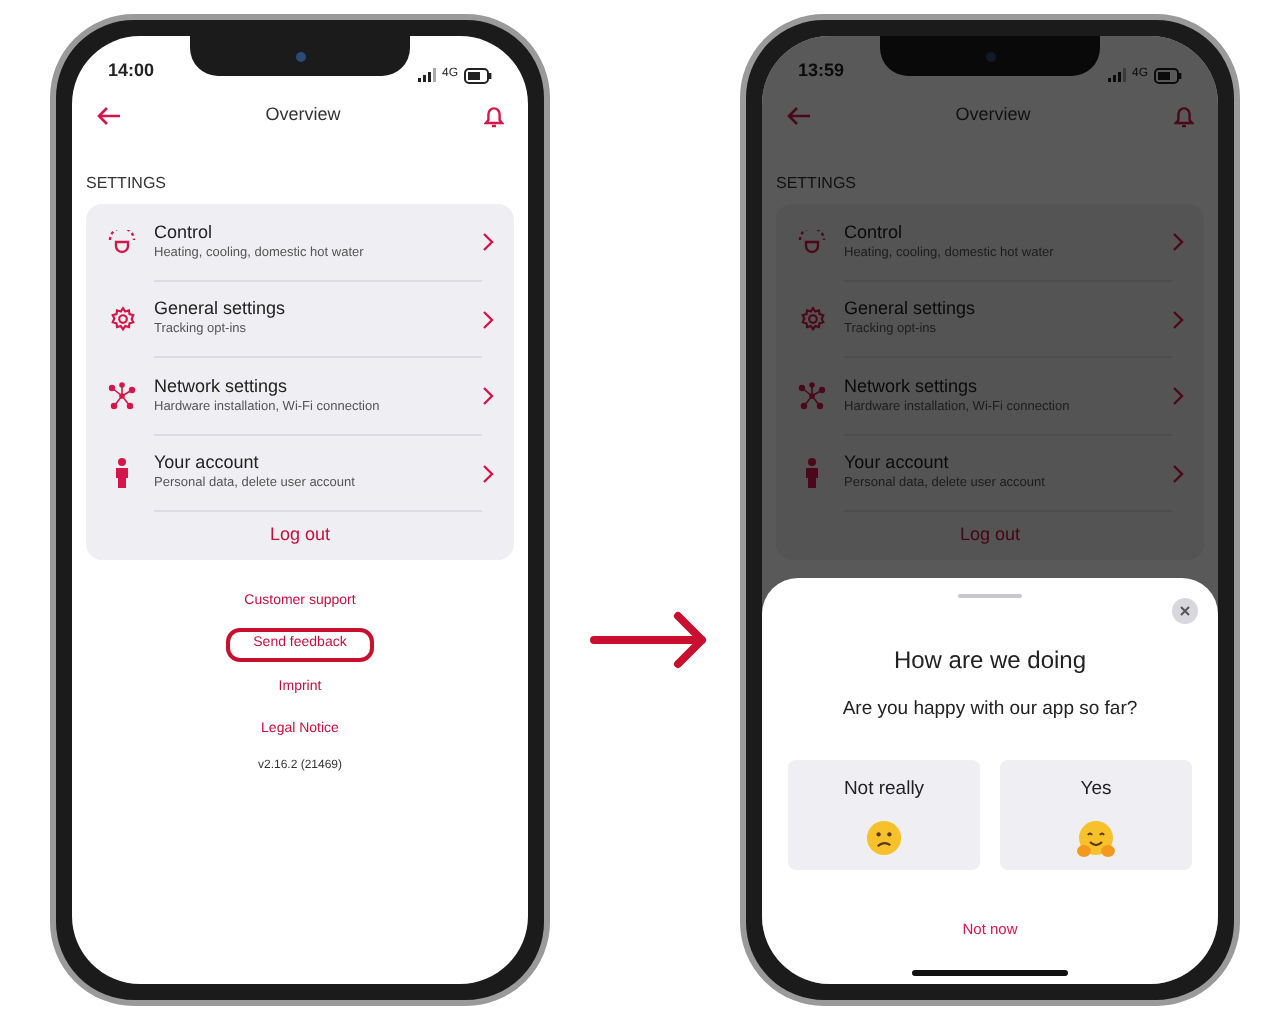 This screenshot has width=1278, height=1018. Describe the element at coordinates (821, 70) in the screenshot. I see `status-time: 13:59` at that location.